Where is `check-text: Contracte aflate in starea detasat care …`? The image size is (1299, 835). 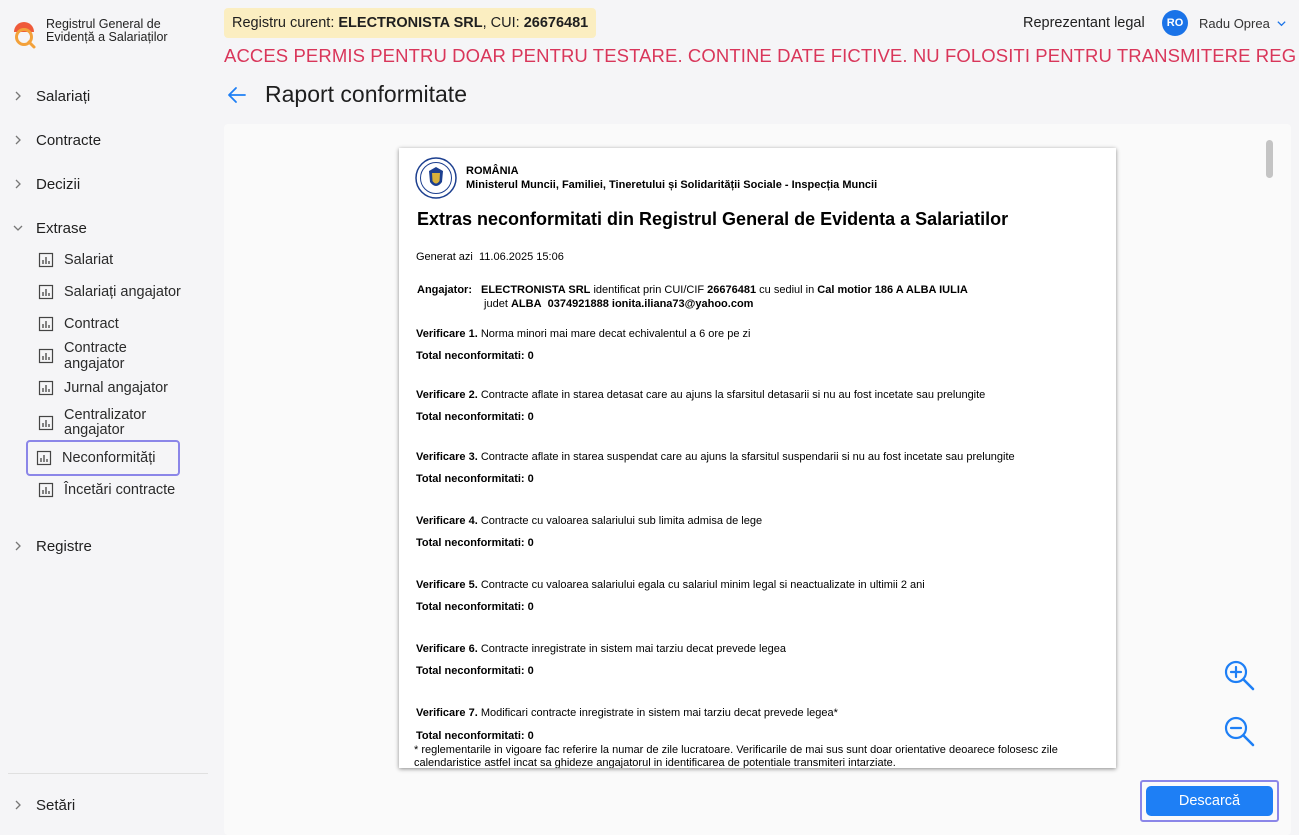 check-text: Contracte aflate in starea detasat care … is located at coordinates (733, 395).